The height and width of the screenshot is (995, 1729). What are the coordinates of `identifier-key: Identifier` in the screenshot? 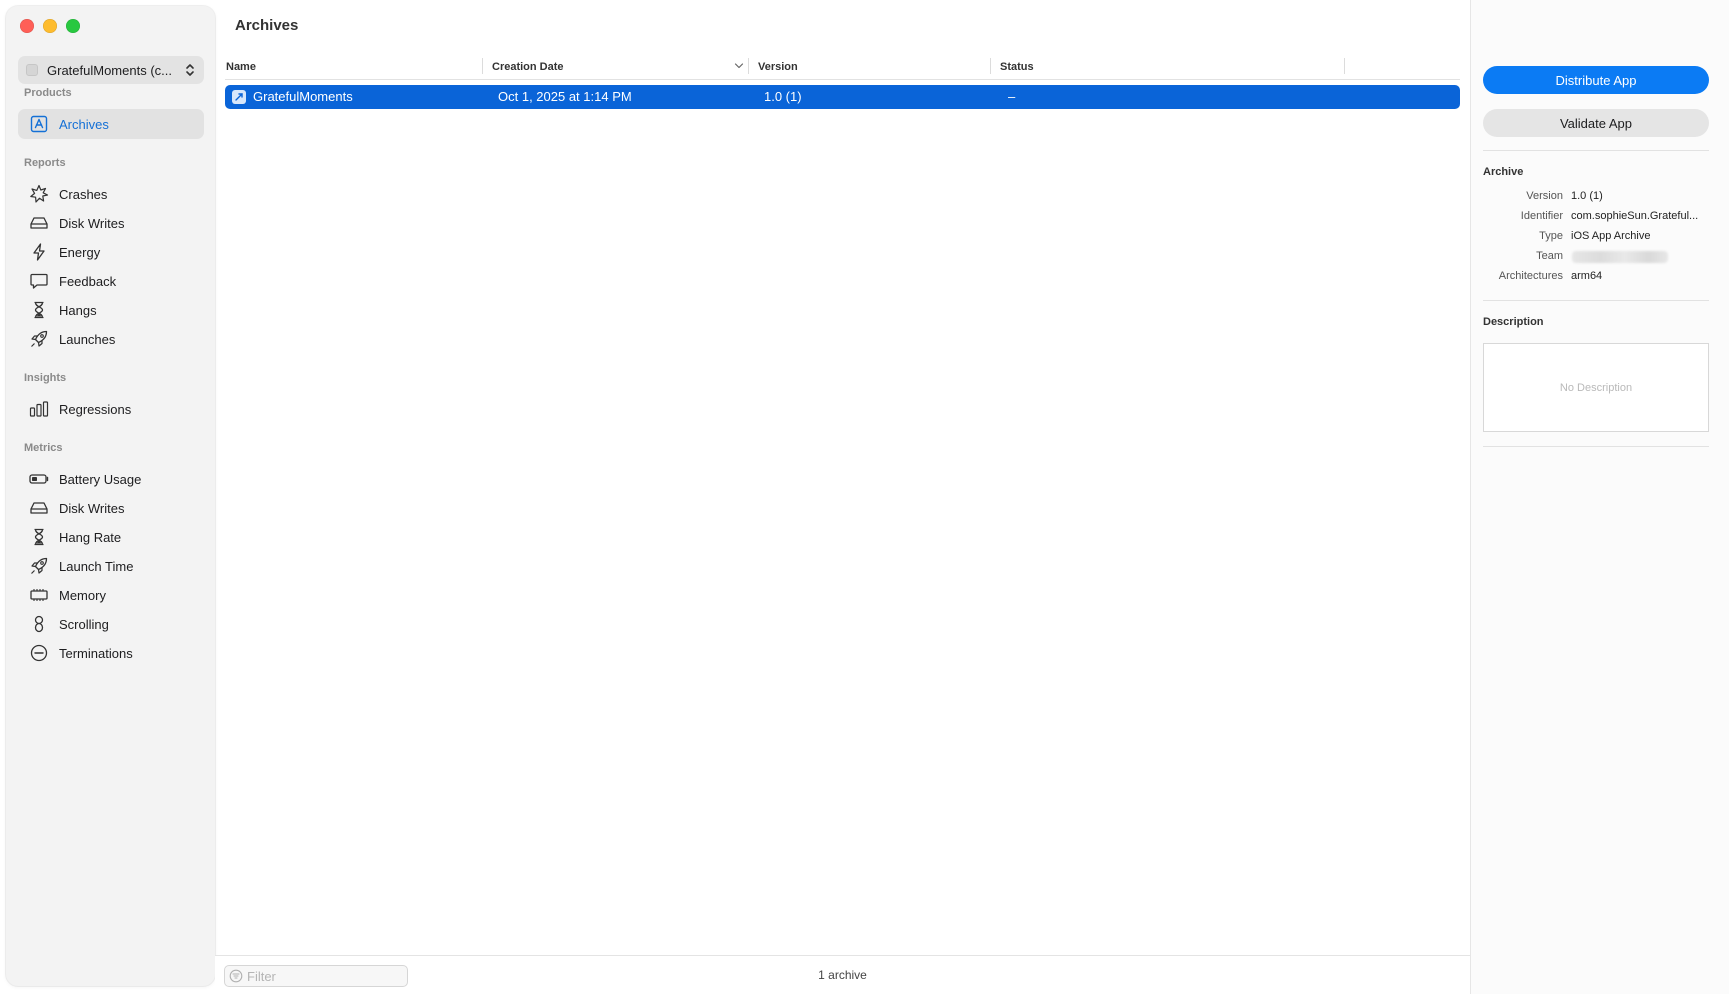 It's located at (1541, 216).